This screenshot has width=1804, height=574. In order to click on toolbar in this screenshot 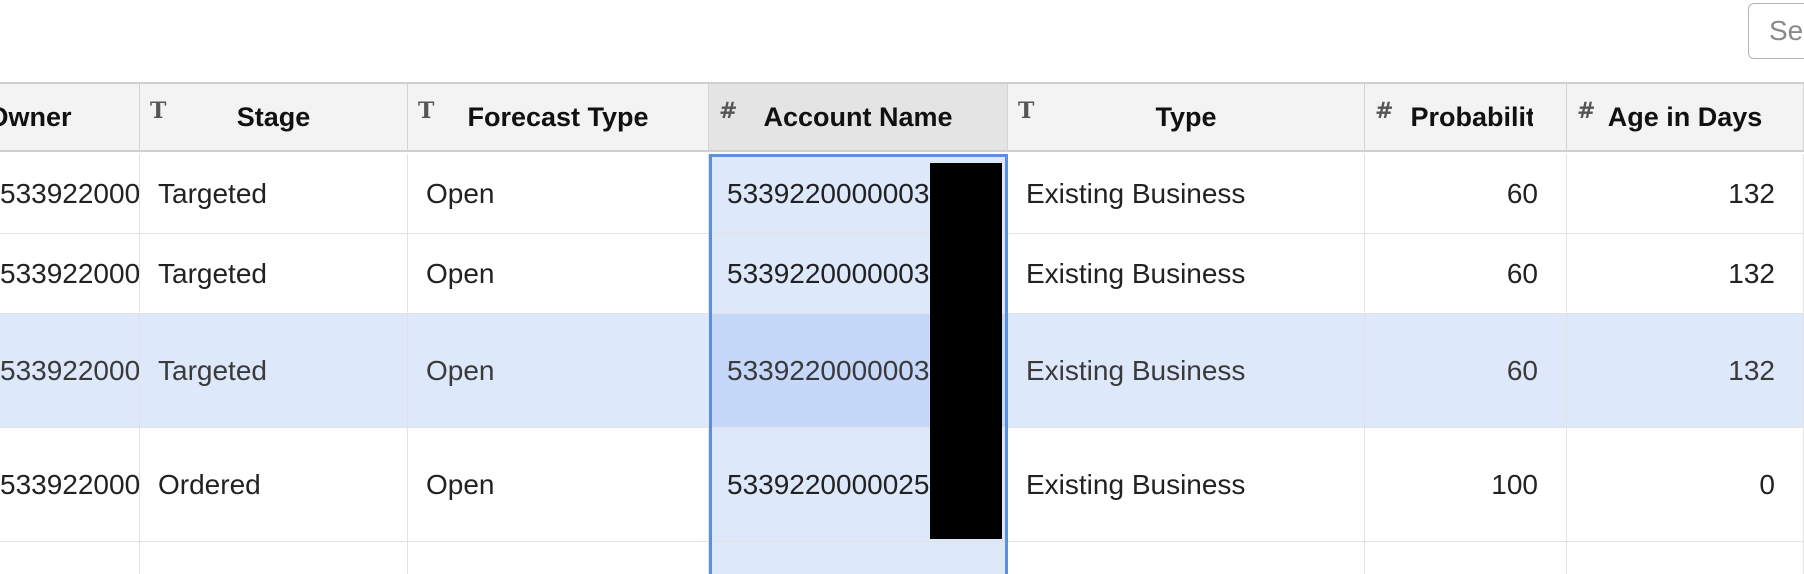, I will do `click(902, 41)`.